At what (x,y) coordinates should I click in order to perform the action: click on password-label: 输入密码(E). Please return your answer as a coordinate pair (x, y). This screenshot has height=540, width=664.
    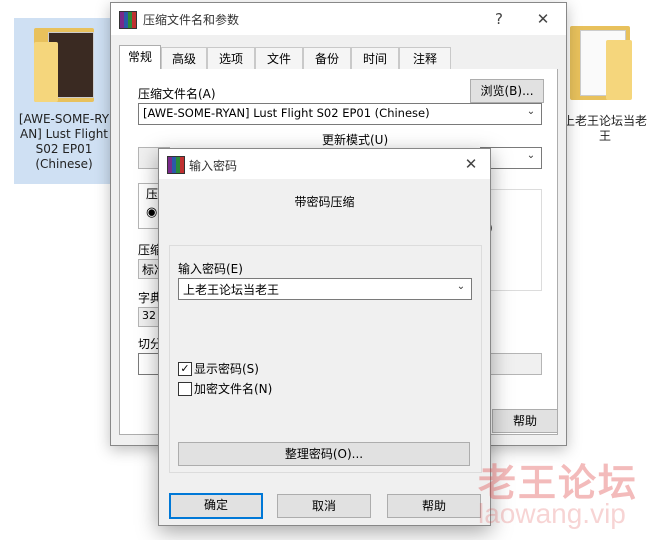
    Looking at the image, I should click on (210, 269).